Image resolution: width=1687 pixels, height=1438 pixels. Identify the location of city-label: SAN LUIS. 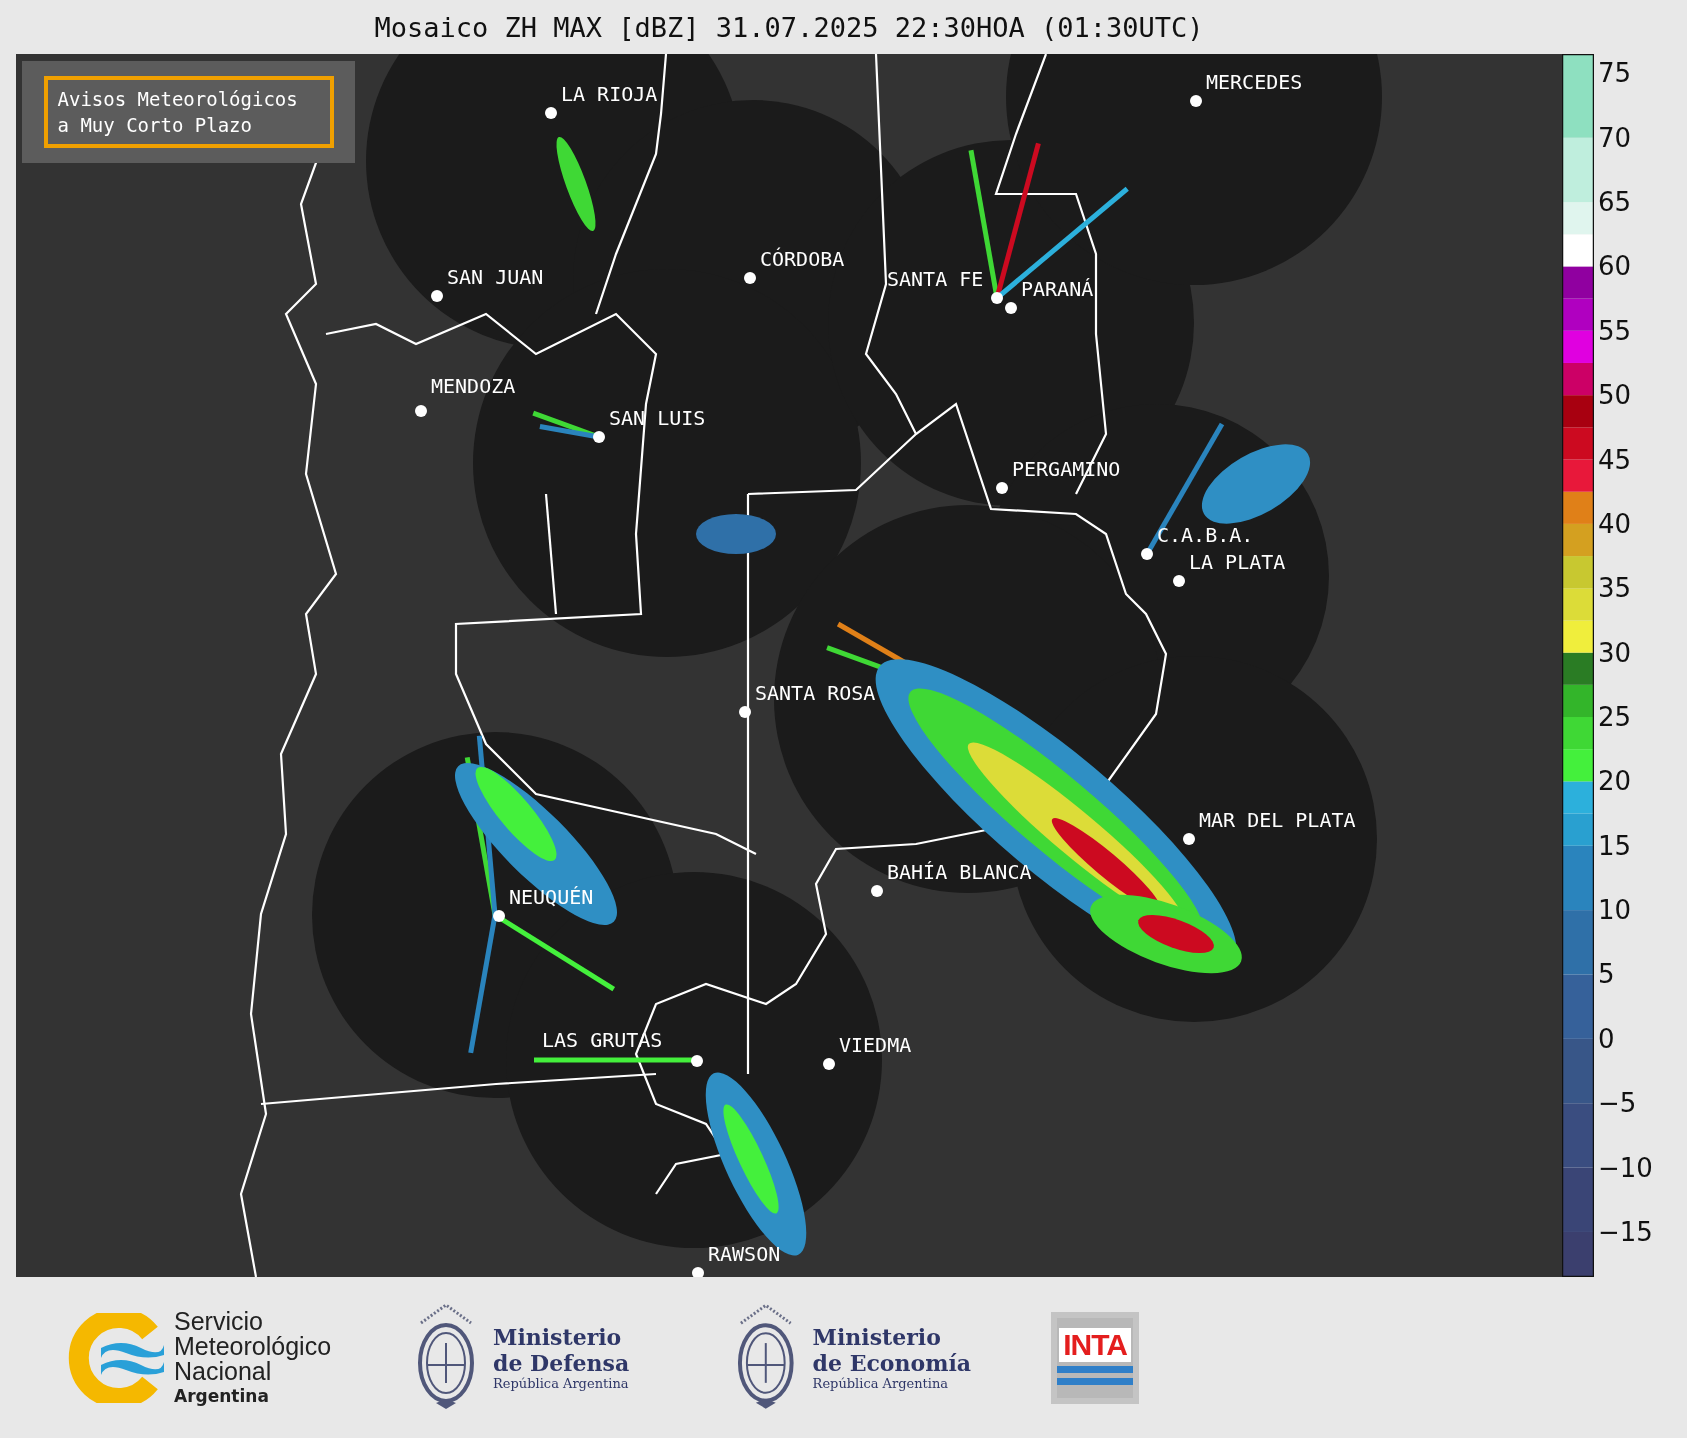
(657, 418).